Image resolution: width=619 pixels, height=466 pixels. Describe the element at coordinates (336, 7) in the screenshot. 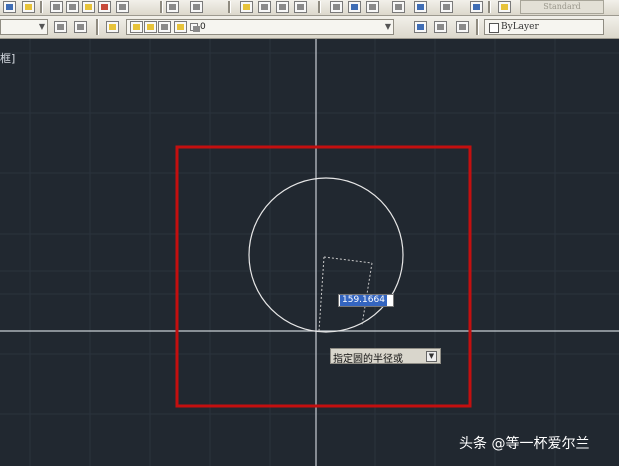

I see `properties-icon` at that location.